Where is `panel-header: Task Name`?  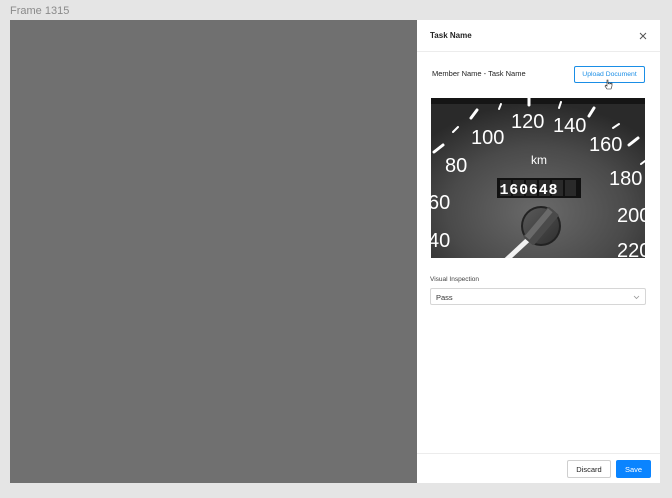 panel-header: Task Name is located at coordinates (538, 36).